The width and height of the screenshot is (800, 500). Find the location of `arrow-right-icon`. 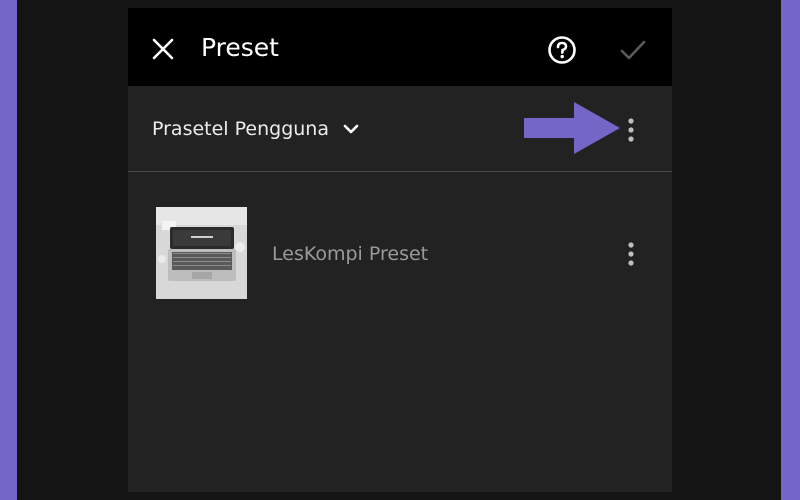

arrow-right-icon is located at coordinates (572, 128).